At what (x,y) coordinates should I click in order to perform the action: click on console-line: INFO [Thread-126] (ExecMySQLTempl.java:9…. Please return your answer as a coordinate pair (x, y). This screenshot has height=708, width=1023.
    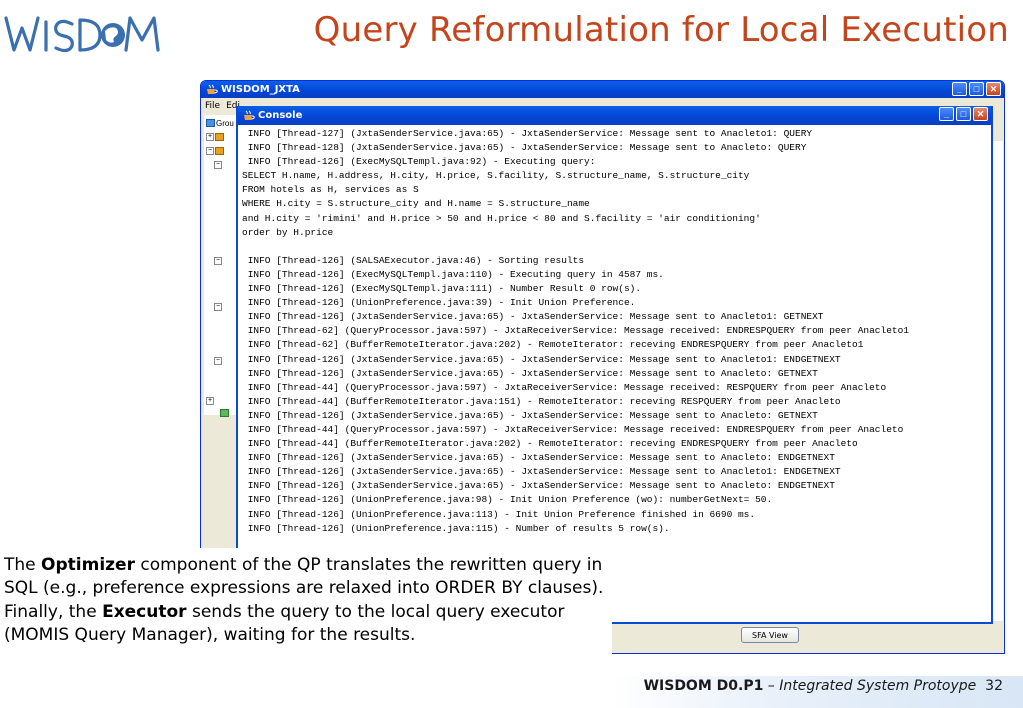
    Looking at the image, I should click on (419, 162).